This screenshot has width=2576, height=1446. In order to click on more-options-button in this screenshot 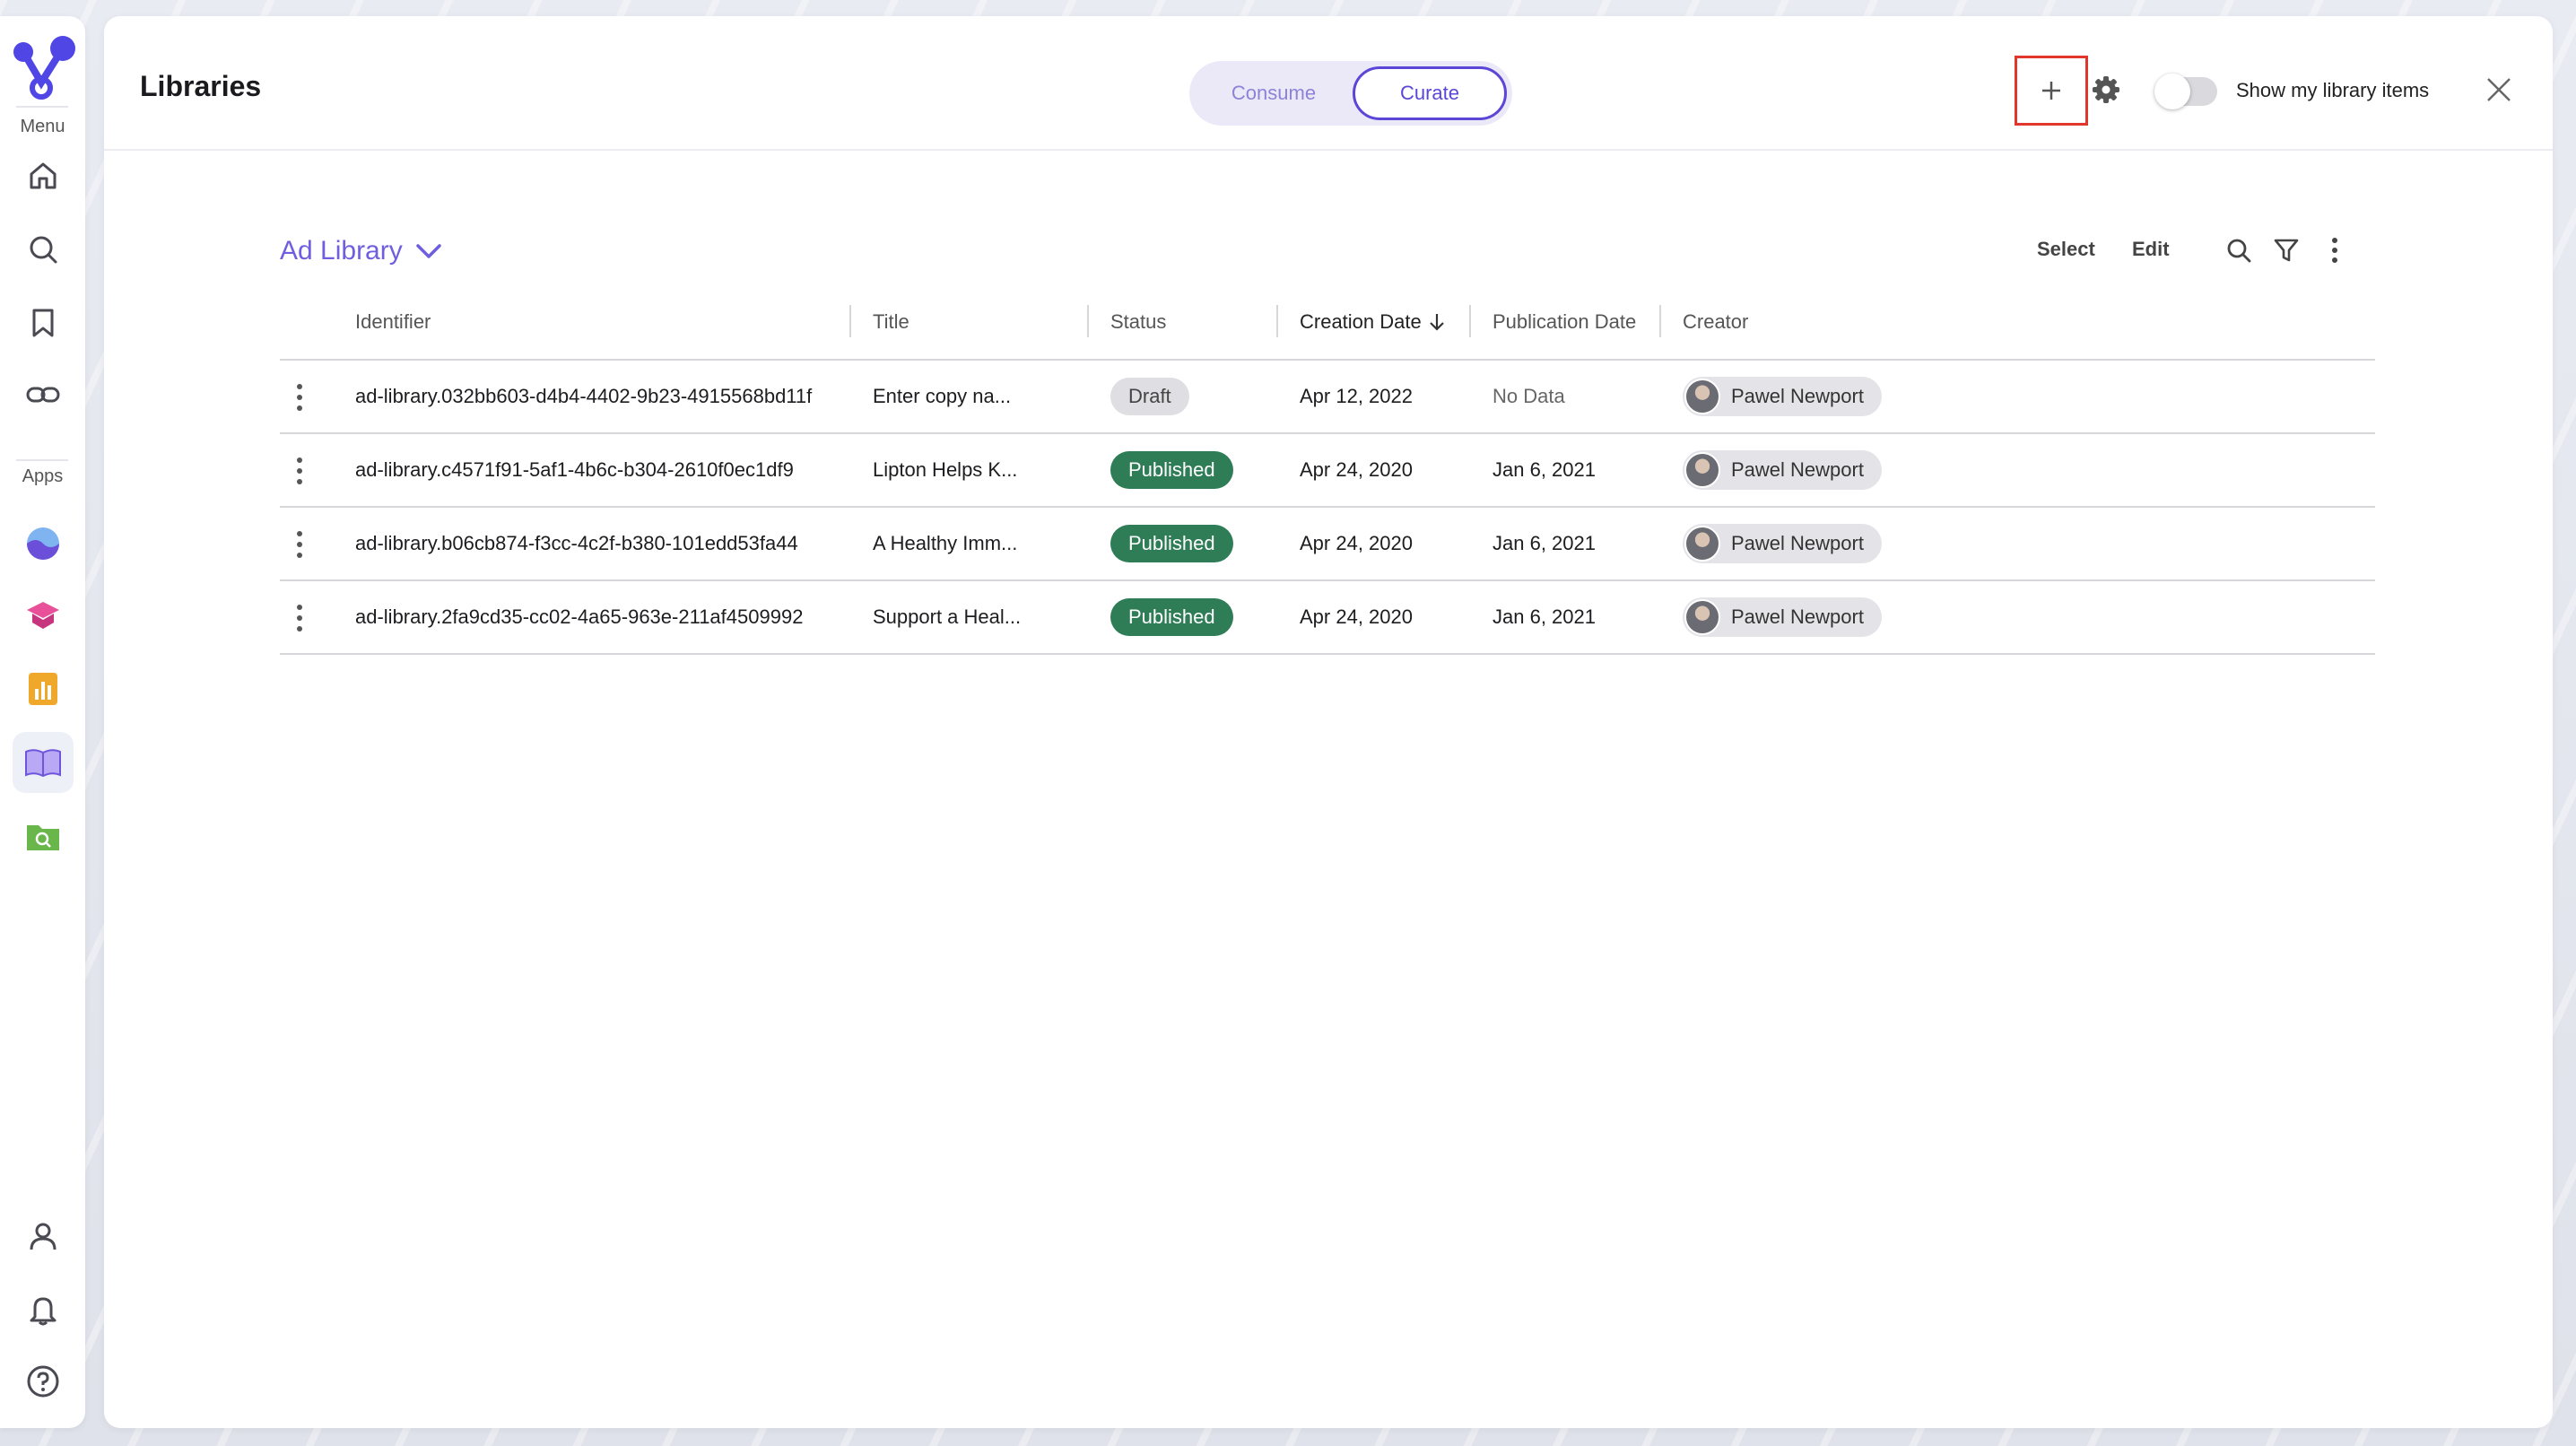, I will do `click(2334, 250)`.